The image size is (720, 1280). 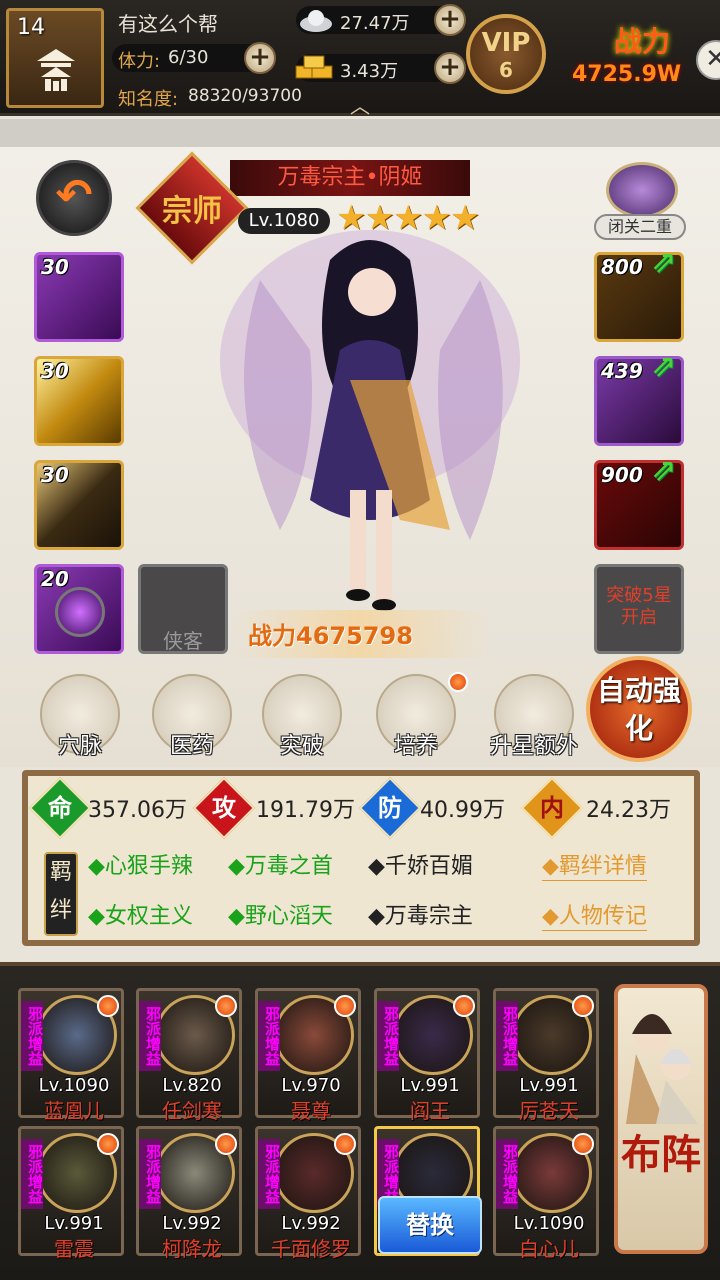 What do you see at coordinates (308, 1193) in the screenshot?
I see `roster-card: 邪派增益 Lv.992 千面修罗` at bounding box center [308, 1193].